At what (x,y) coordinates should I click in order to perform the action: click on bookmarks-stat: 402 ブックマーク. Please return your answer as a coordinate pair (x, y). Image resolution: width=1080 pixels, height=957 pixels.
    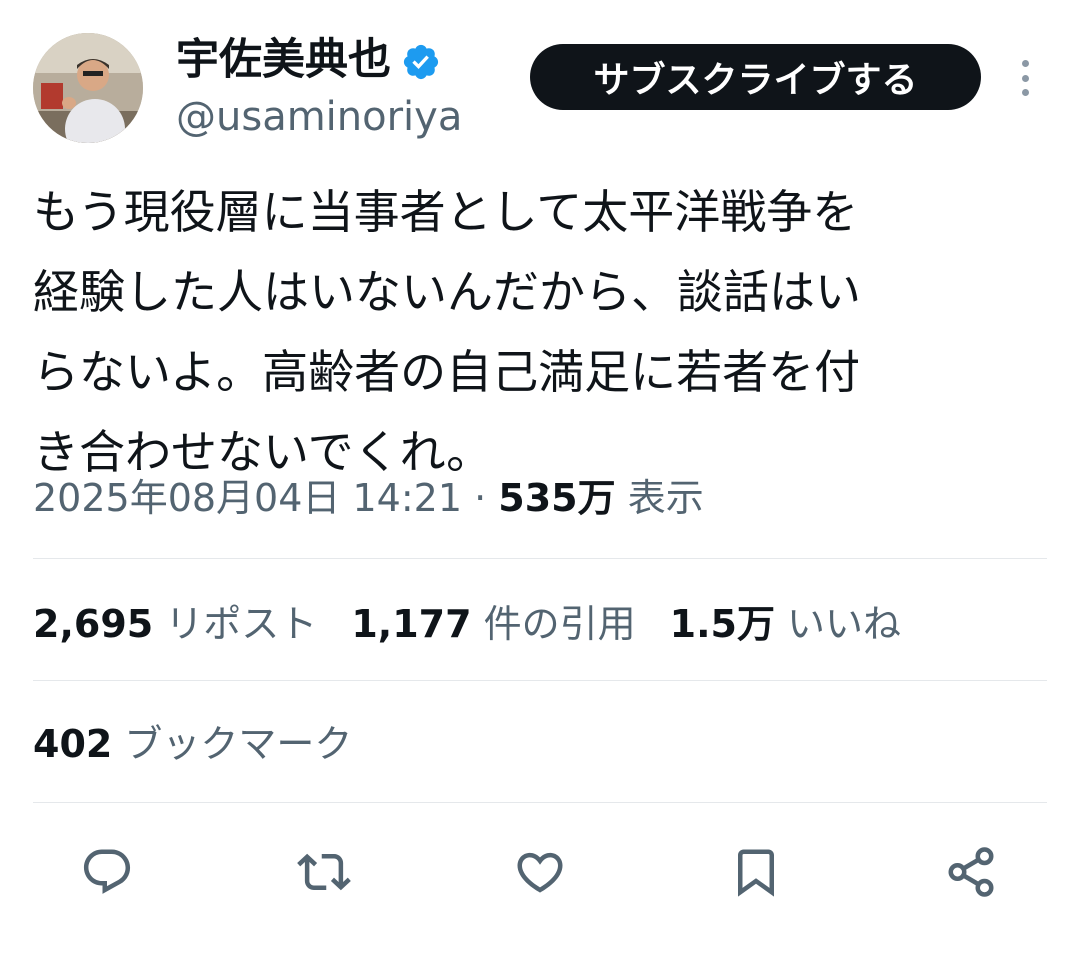
    Looking at the image, I should click on (192, 744).